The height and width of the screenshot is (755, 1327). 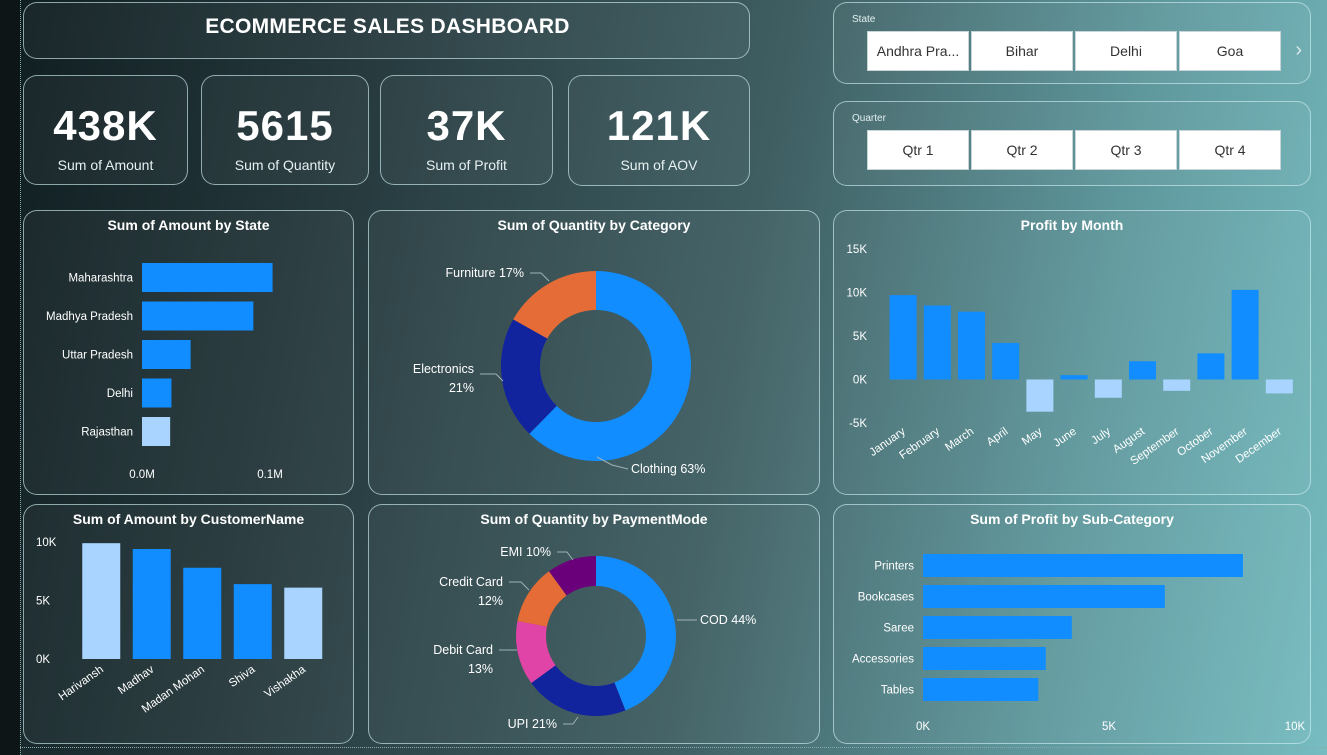 I want to click on data-label: UPI 21%, so click(x=532, y=724).